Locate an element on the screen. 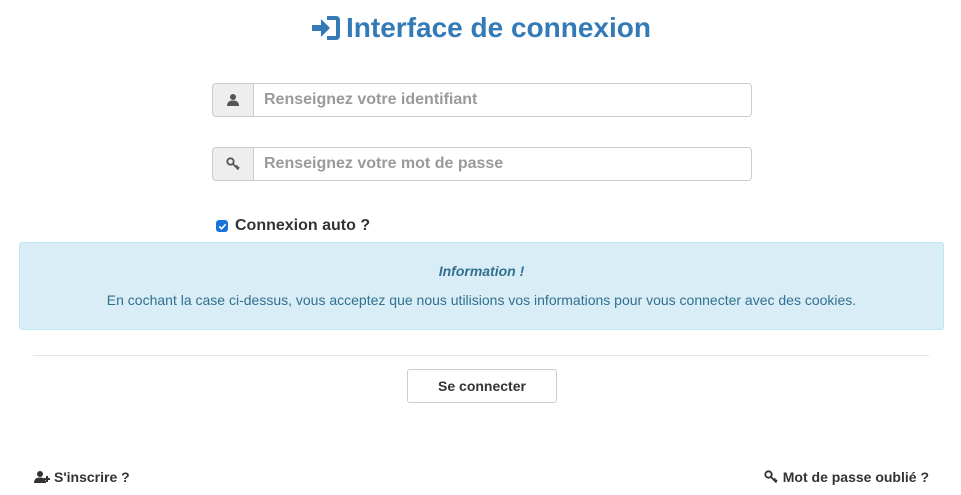 This screenshot has width=961, height=495. user-plus-icon is located at coordinates (42, 477).